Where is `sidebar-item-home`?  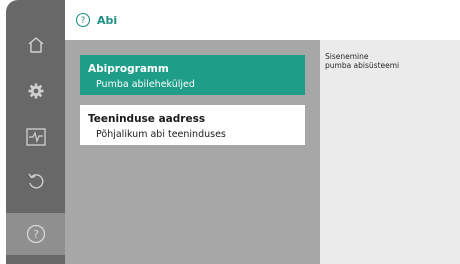
sidebar-item-home is located at coordinates (35, 45).